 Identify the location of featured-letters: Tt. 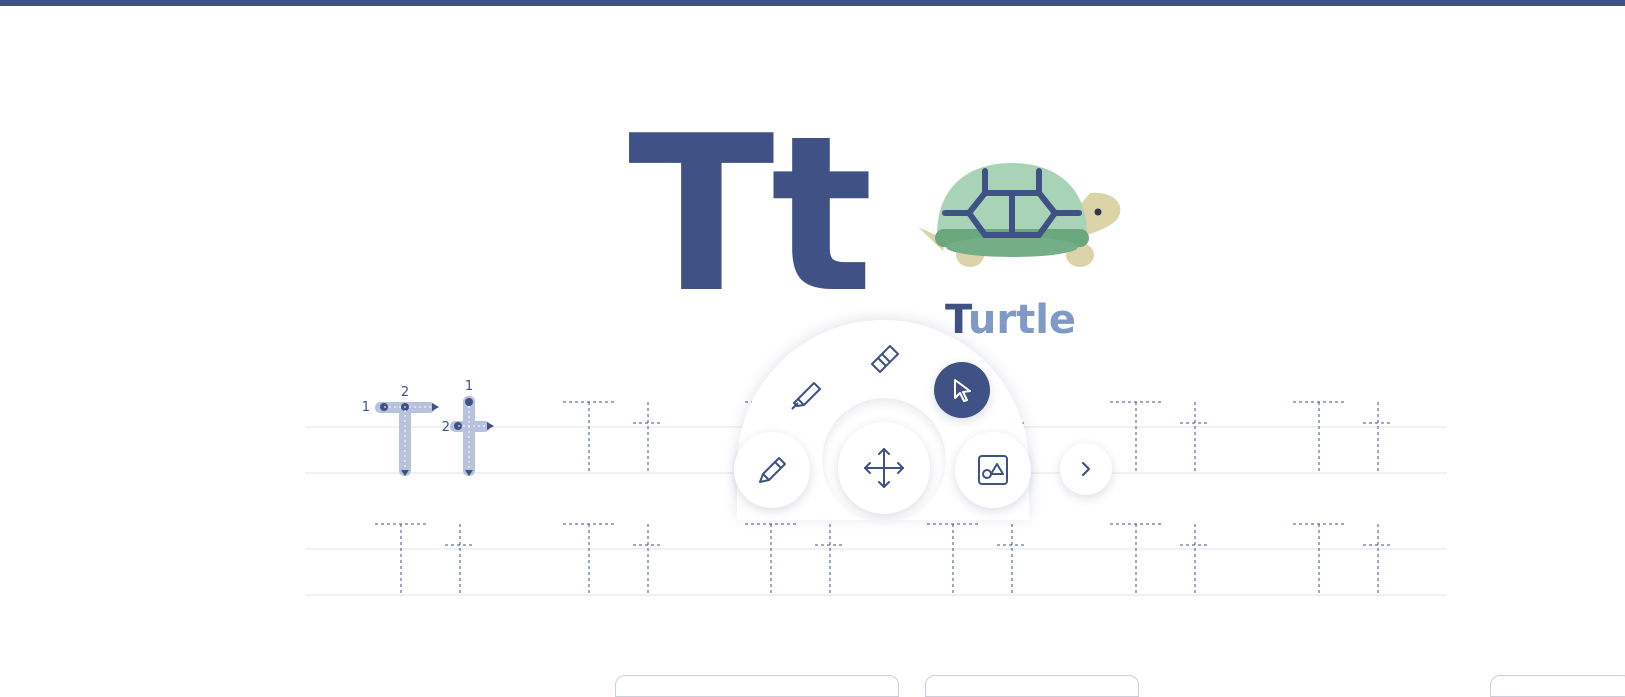
(750, 214).